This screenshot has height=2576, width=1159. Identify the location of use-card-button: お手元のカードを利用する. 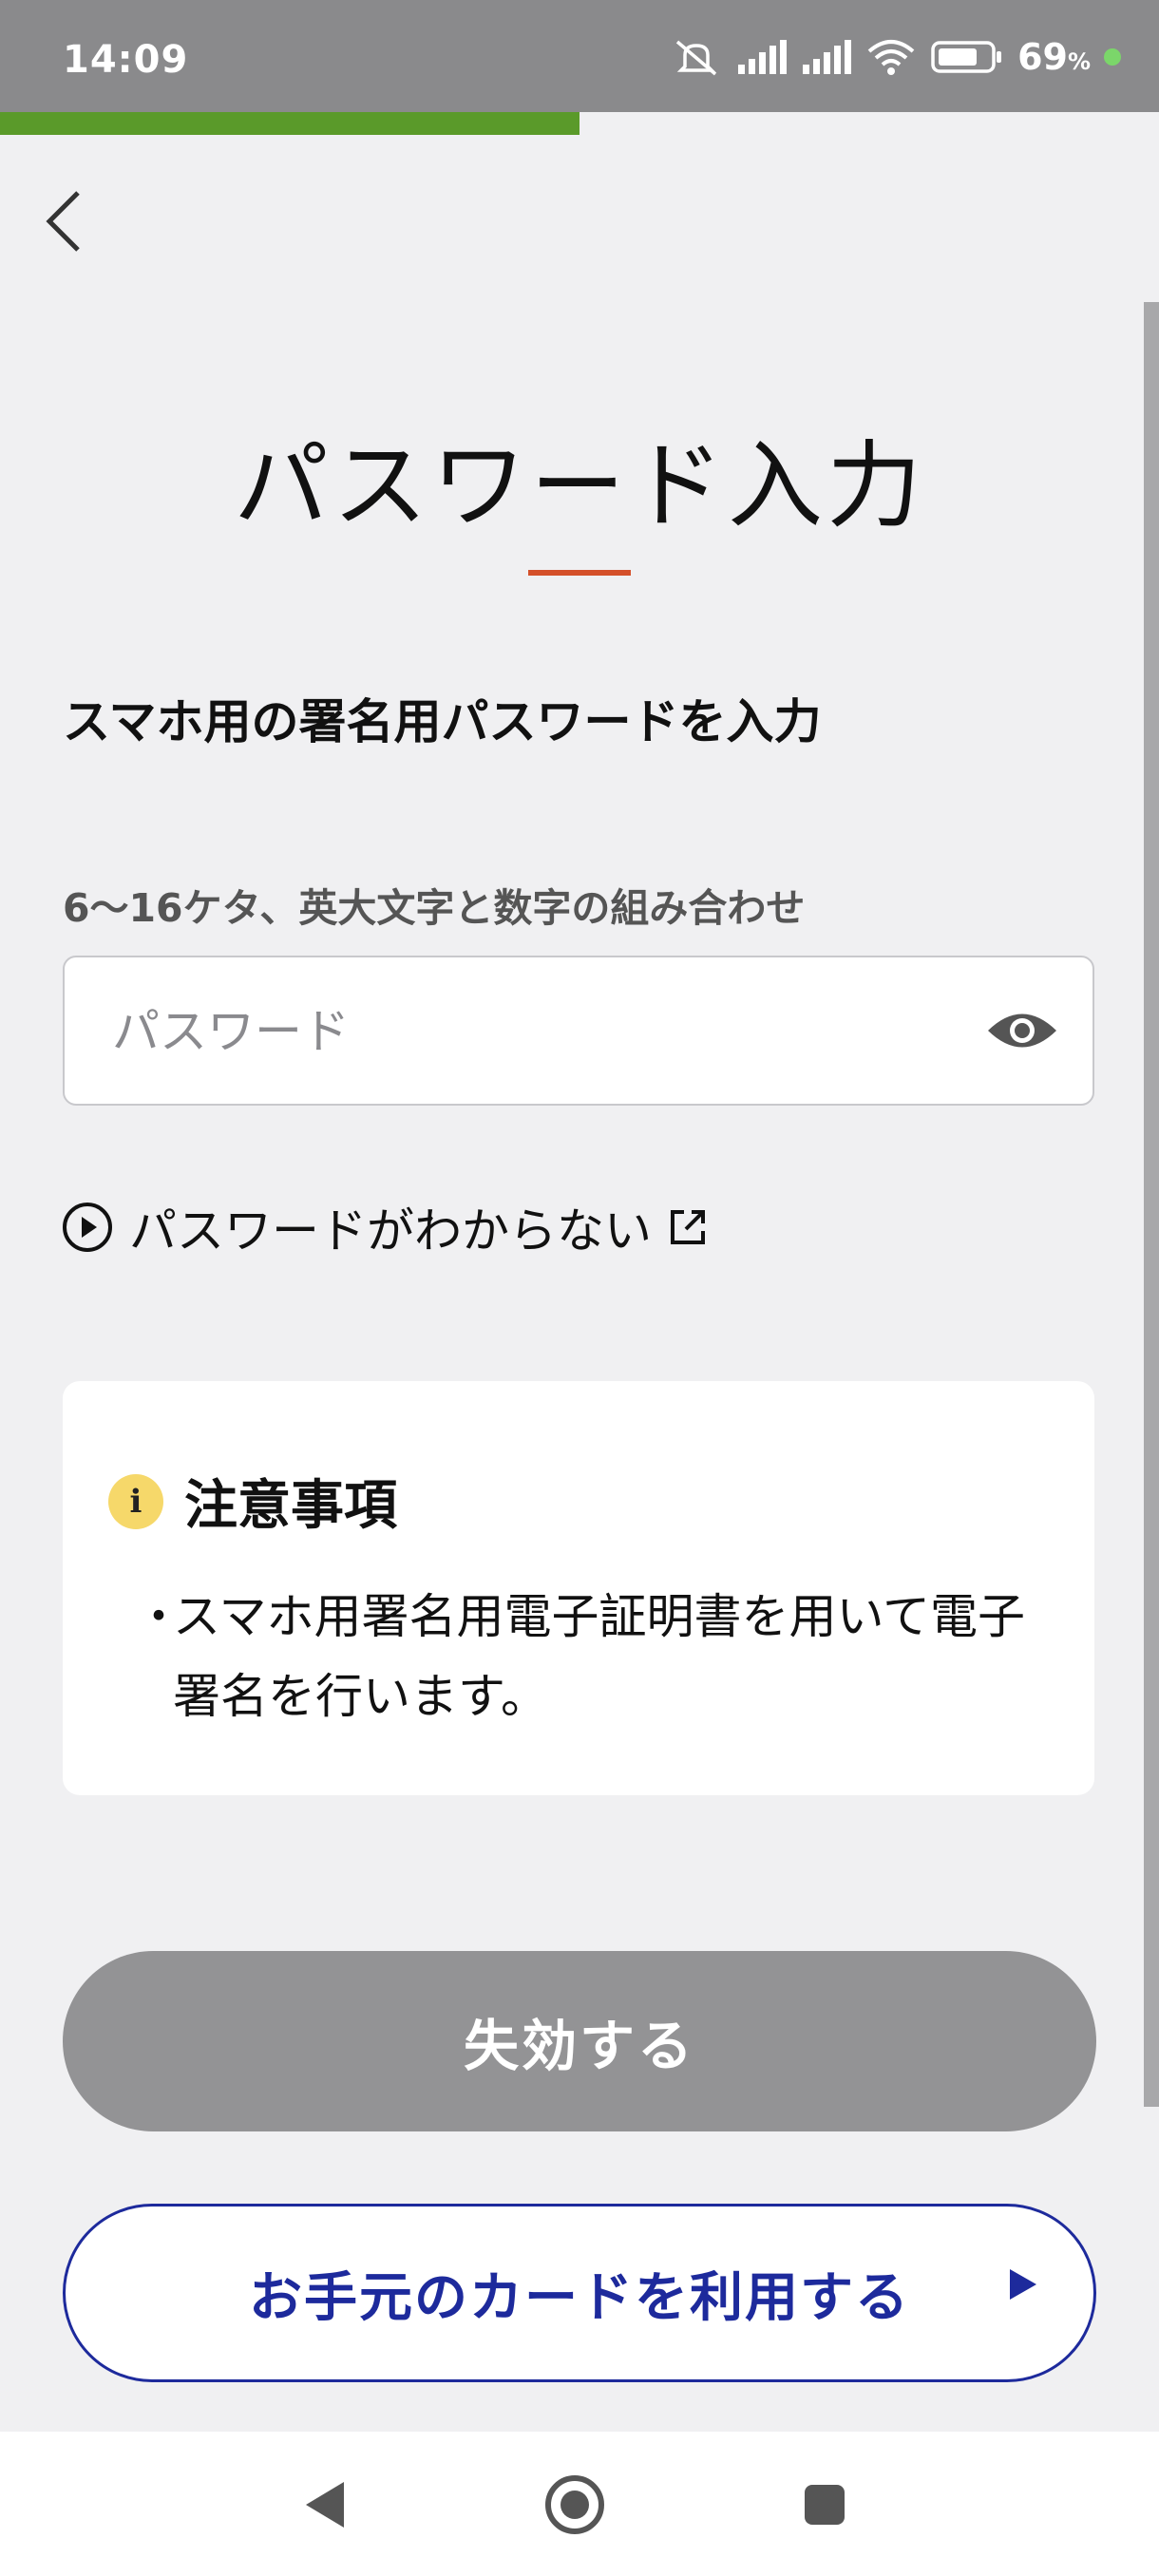
(579, 2293).